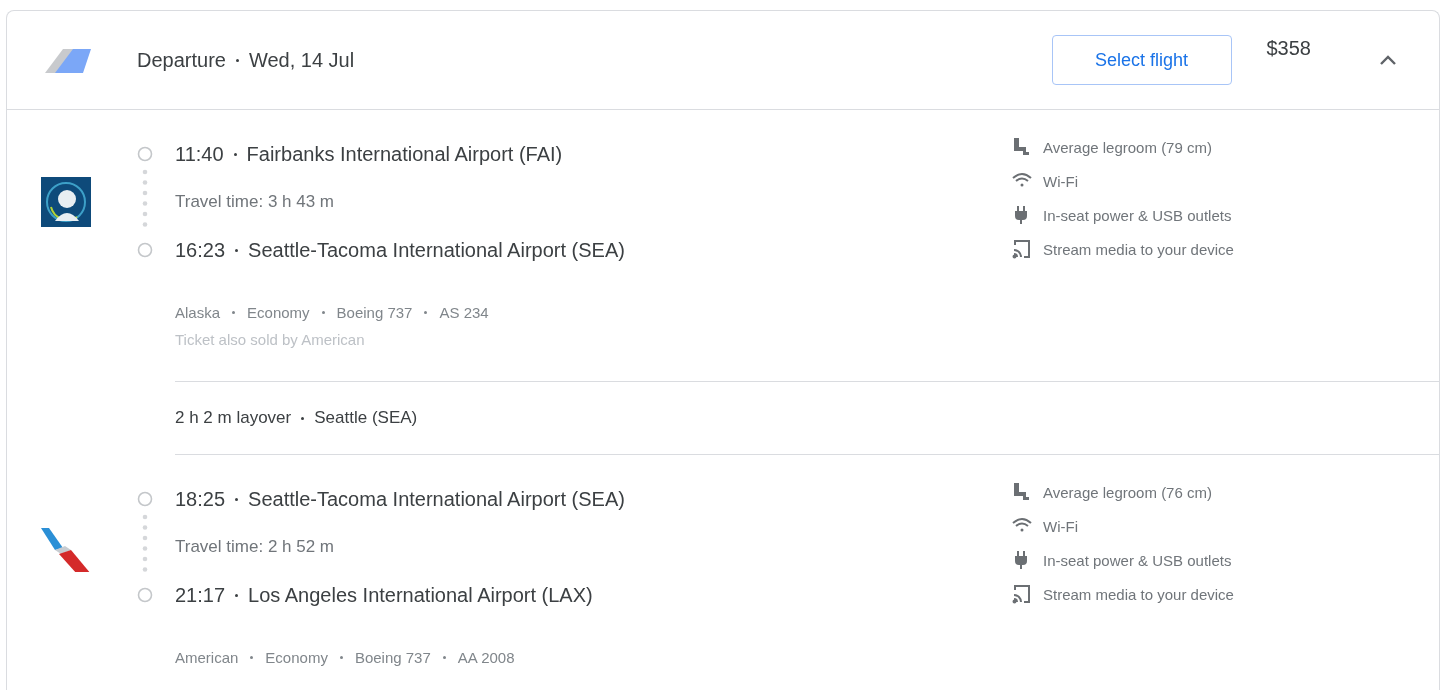  Describe the element at coordinates (420, 595) in the screenshot. I see `airport-name: Los Angeles International Airport (LAX)` at that location.